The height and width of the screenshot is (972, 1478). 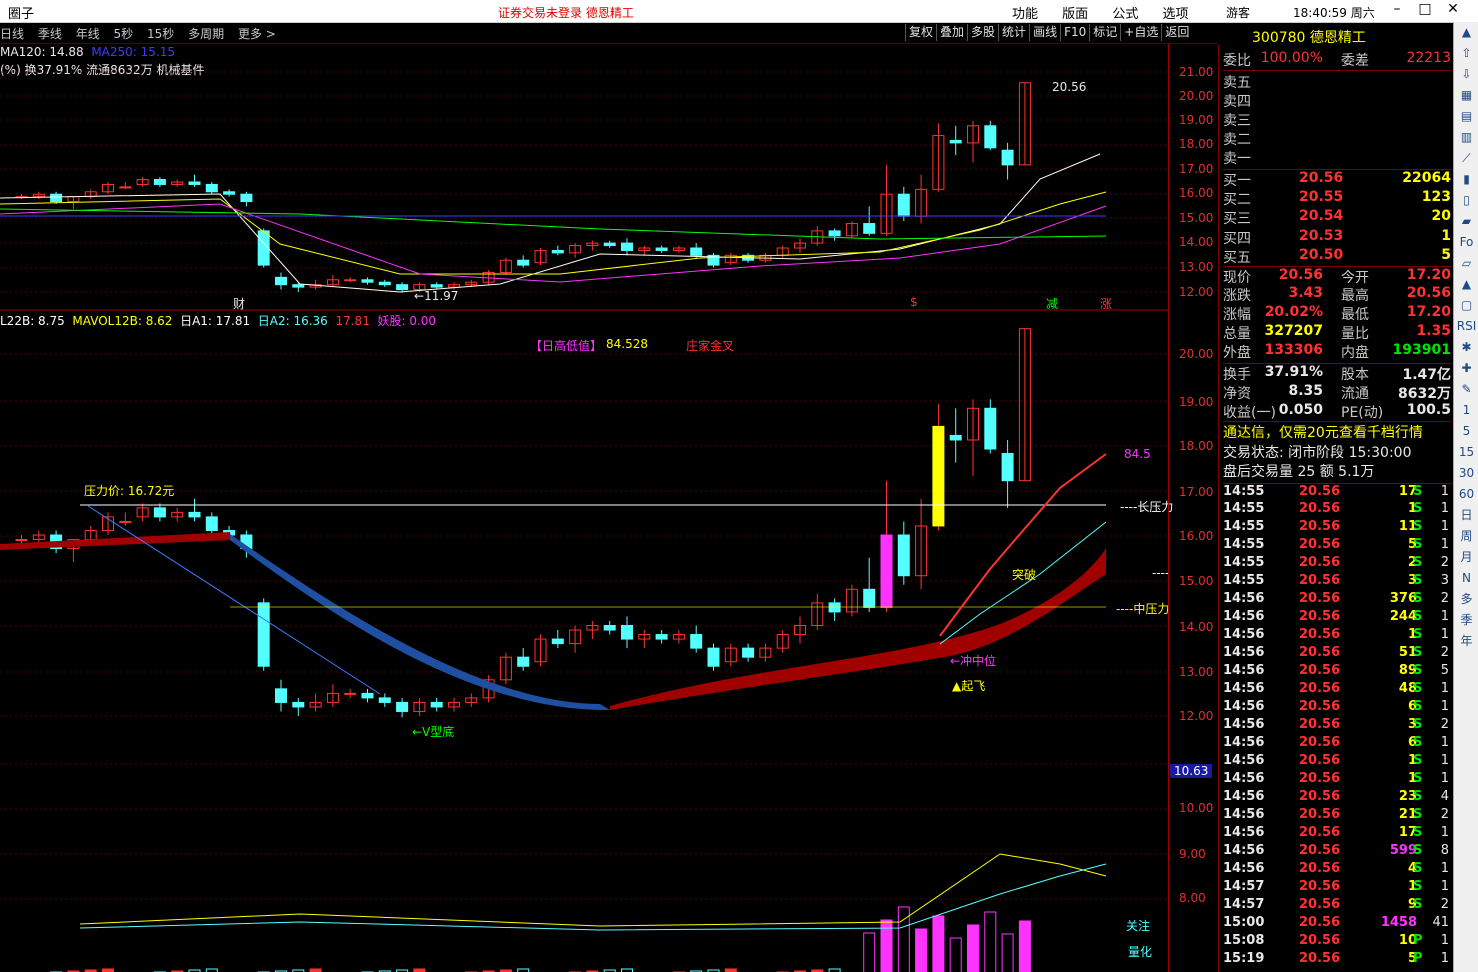 I want to click on chart-tools: 复权 叠加 多股 统计 画线 F10 标记 +自选 返回, so click(x=1048, y=32).